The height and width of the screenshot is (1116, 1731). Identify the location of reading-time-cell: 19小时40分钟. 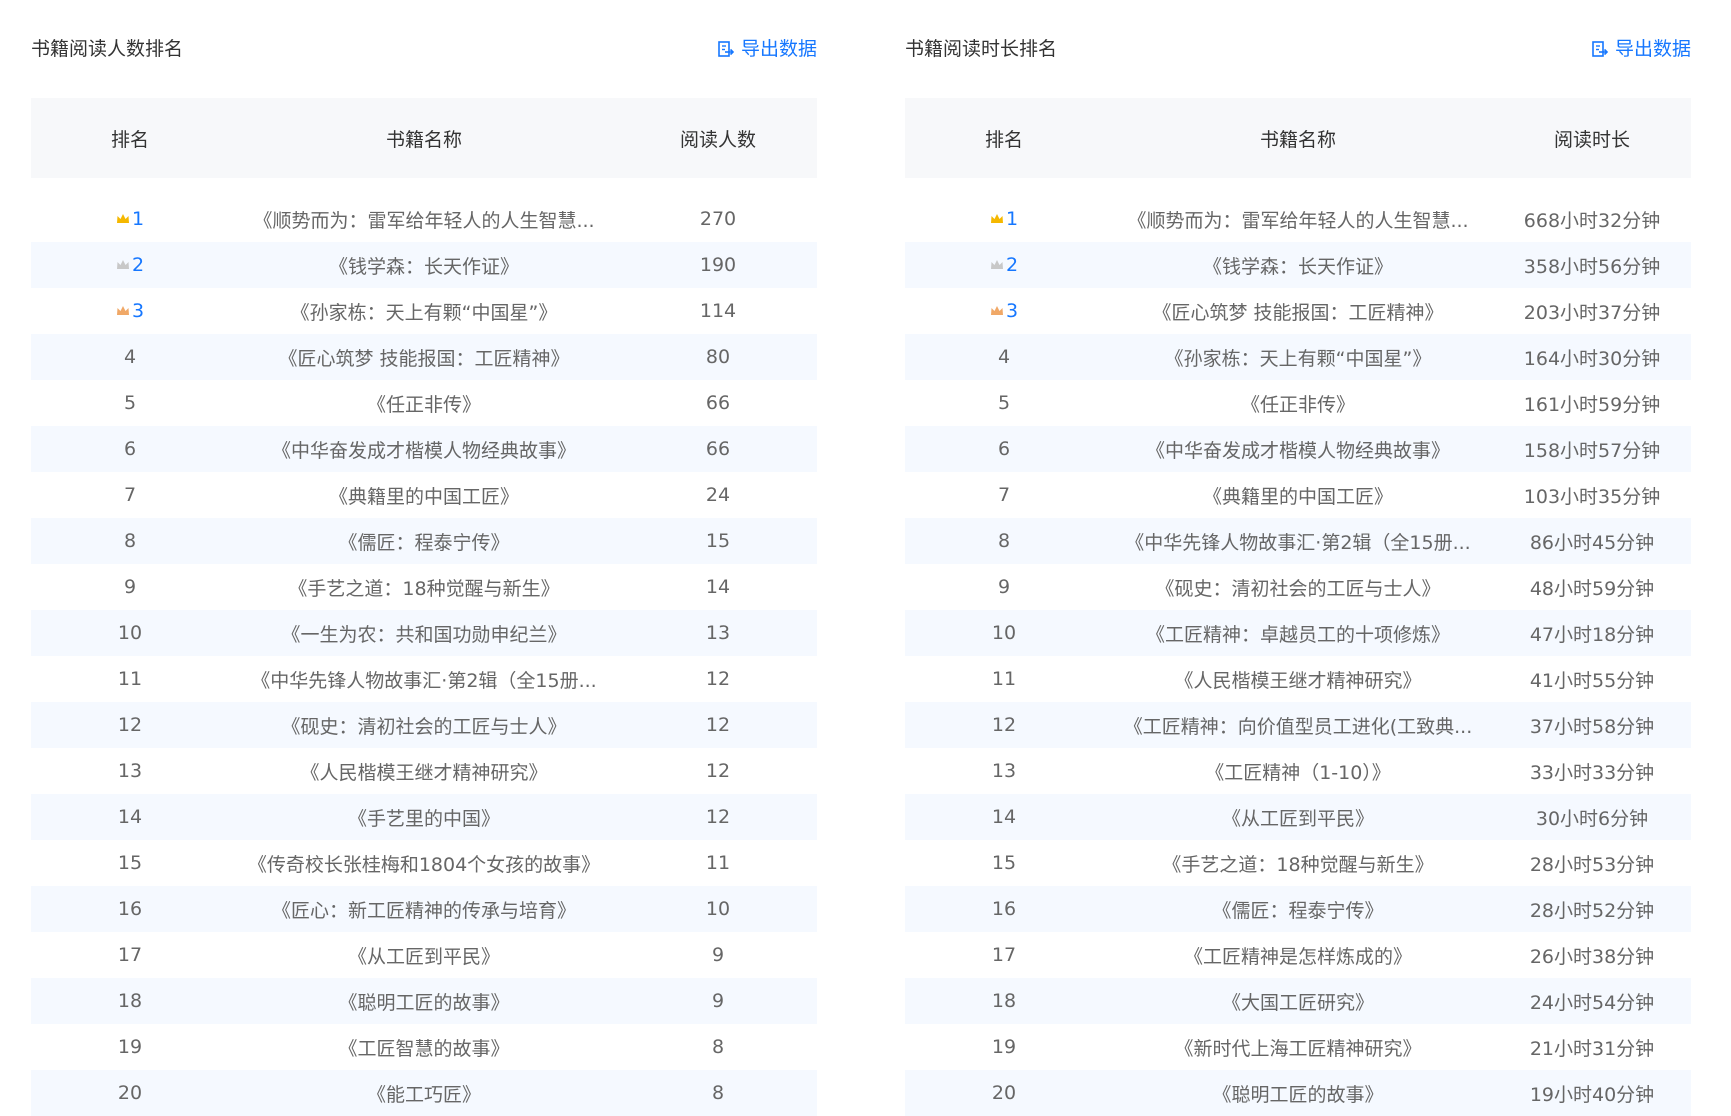
(1592, 1094).